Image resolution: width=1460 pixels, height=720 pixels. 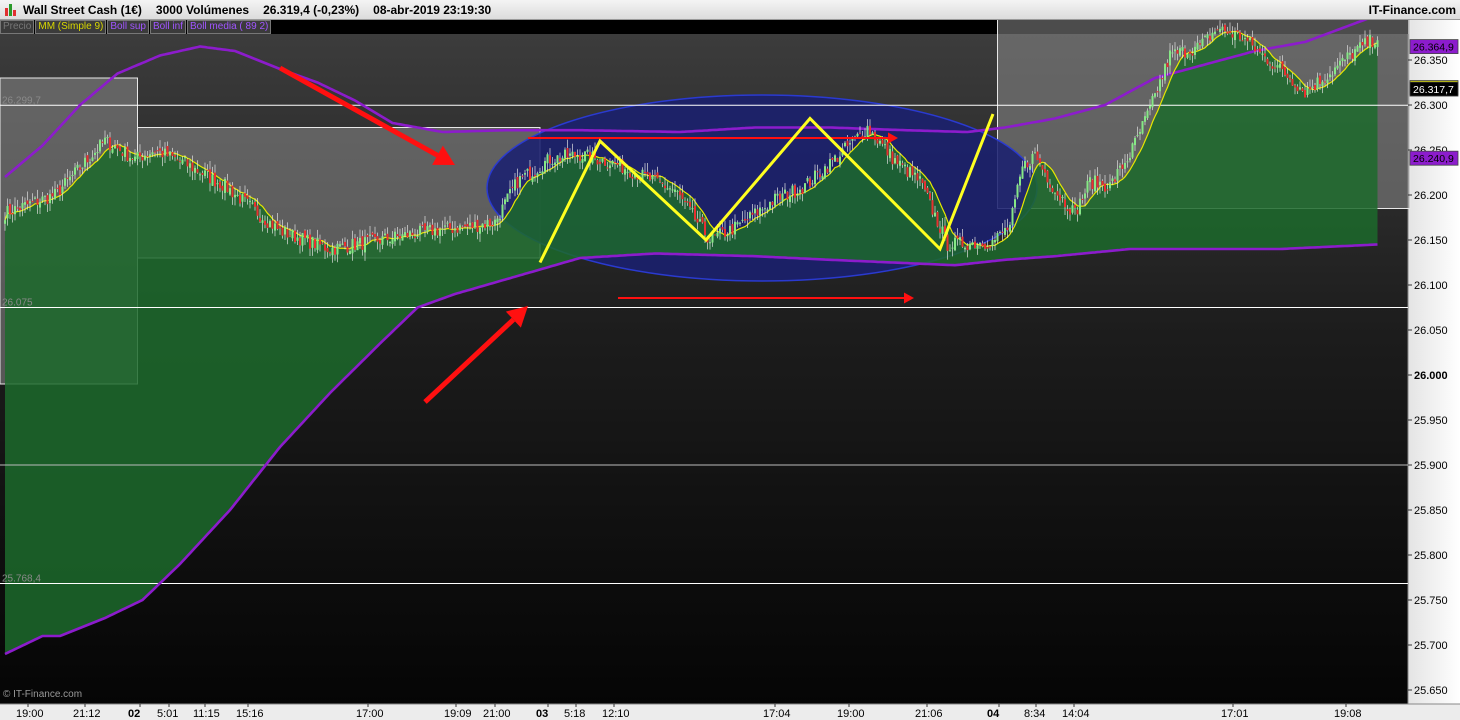 What do you see at coordinates (17, 27) in the screenshot?
I see `legend-price: Precio` at bounding box center [17, 27].